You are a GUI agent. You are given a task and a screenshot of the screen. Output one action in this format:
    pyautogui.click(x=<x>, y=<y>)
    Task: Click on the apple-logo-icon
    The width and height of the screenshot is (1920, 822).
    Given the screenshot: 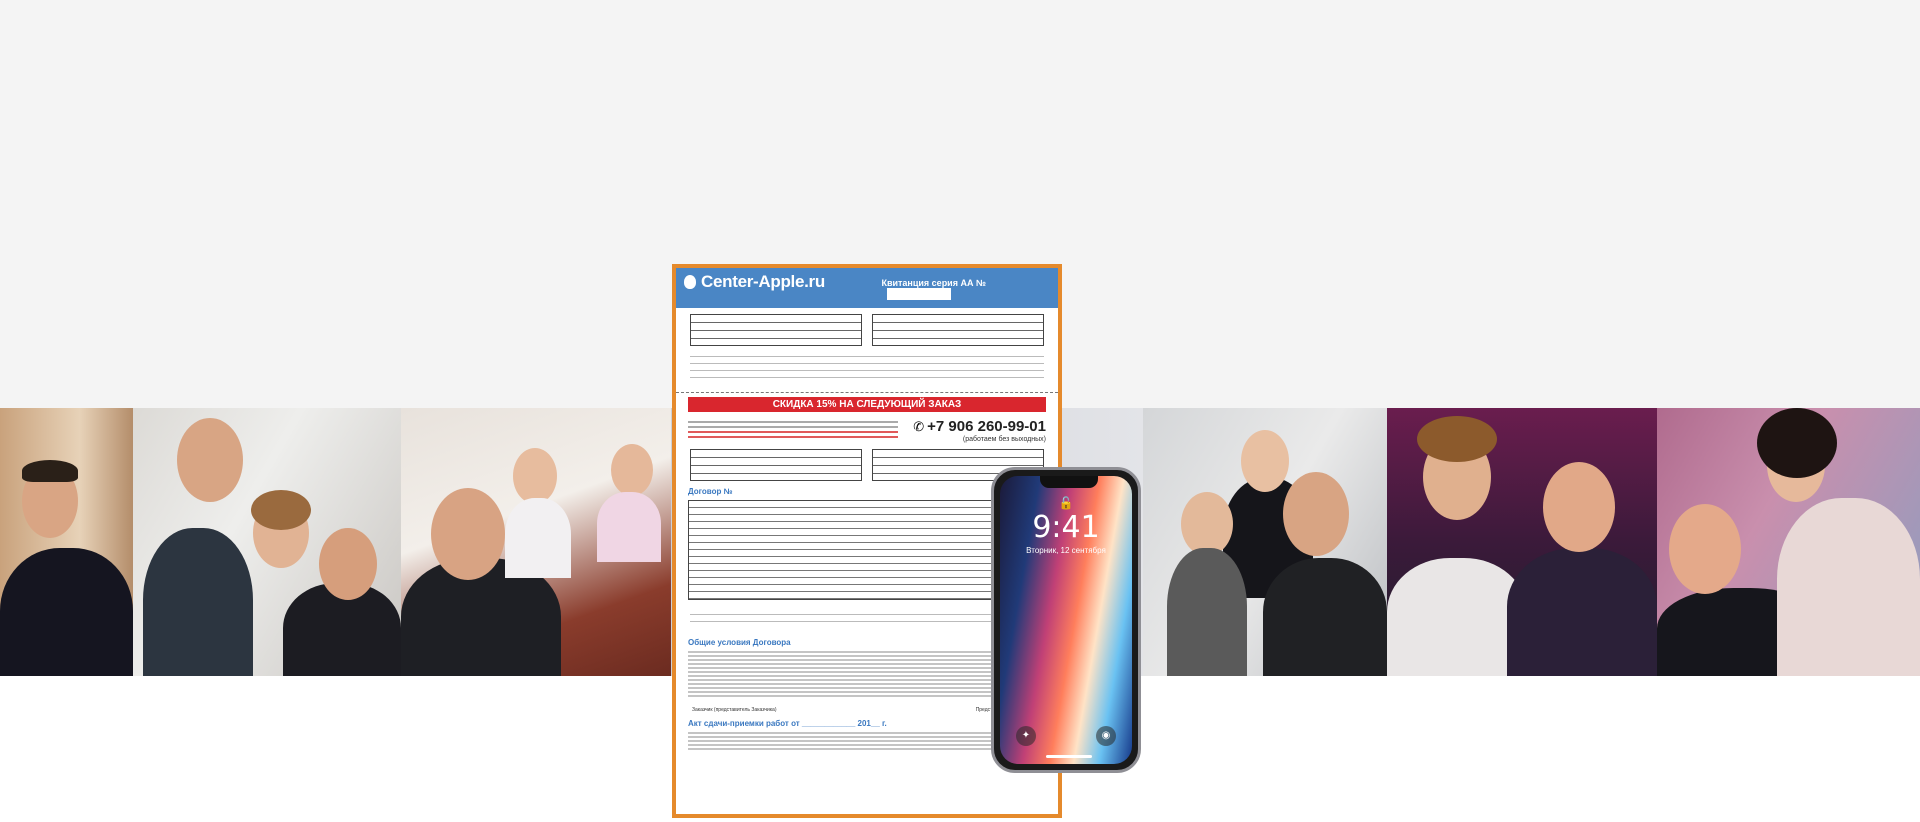 What is the action you would take?
    pyautogui.click(x=690, y=282)
    